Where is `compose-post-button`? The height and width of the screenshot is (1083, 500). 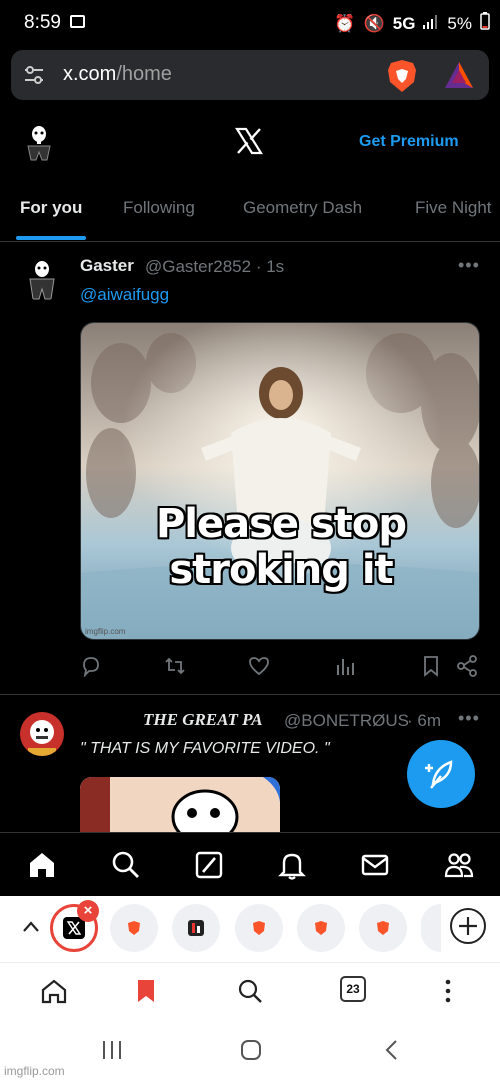 compose-post-button is located at coordinates (441, 774).